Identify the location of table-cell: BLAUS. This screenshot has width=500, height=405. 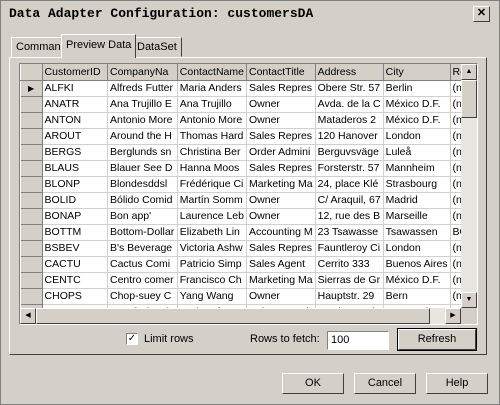
(75, 168).